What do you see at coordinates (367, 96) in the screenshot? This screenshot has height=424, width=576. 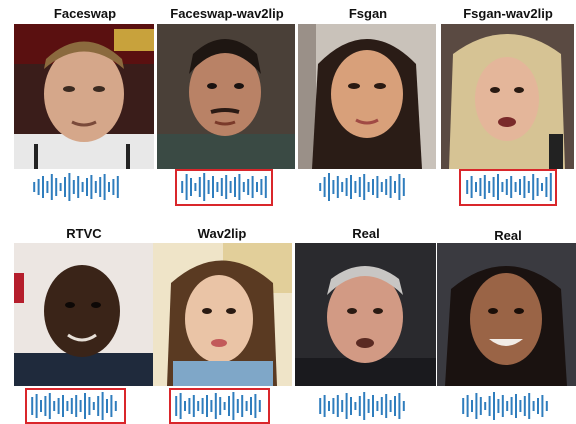 I see `face-image-fsgan` at bounding box center [367, 96].